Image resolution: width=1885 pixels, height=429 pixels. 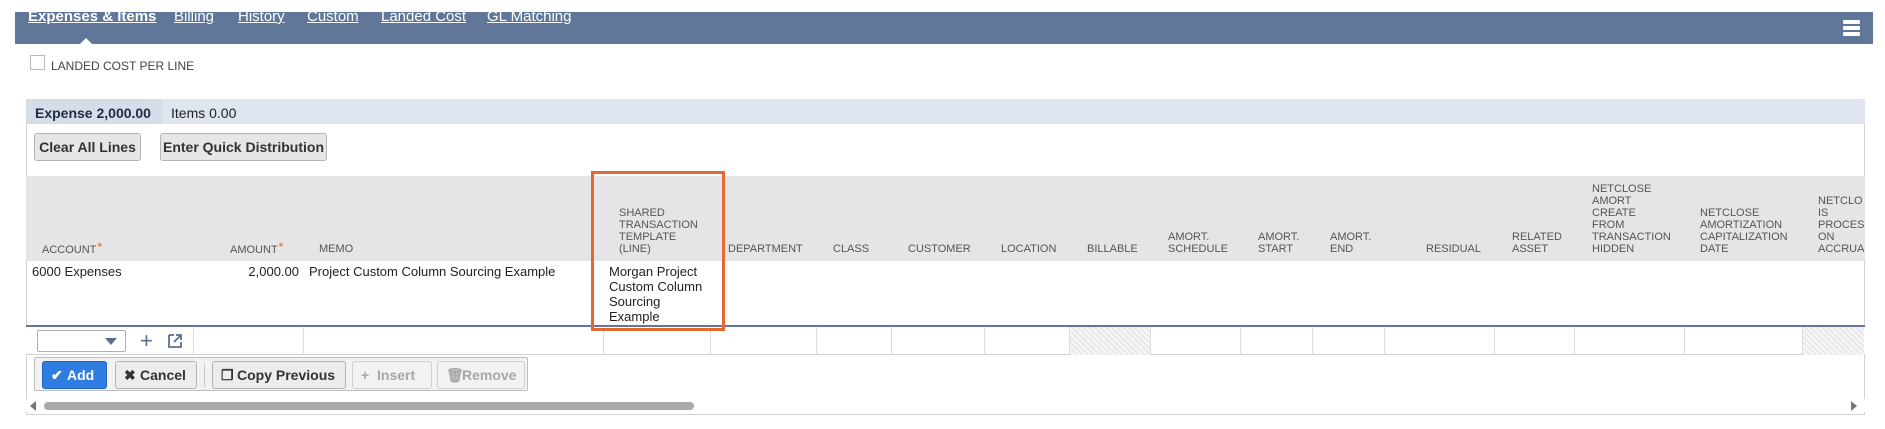 What do you see at coordinates (77, 271) in the screenshot?
I see `row-account: 6000 Expenses` at bounding box center [77, 271].